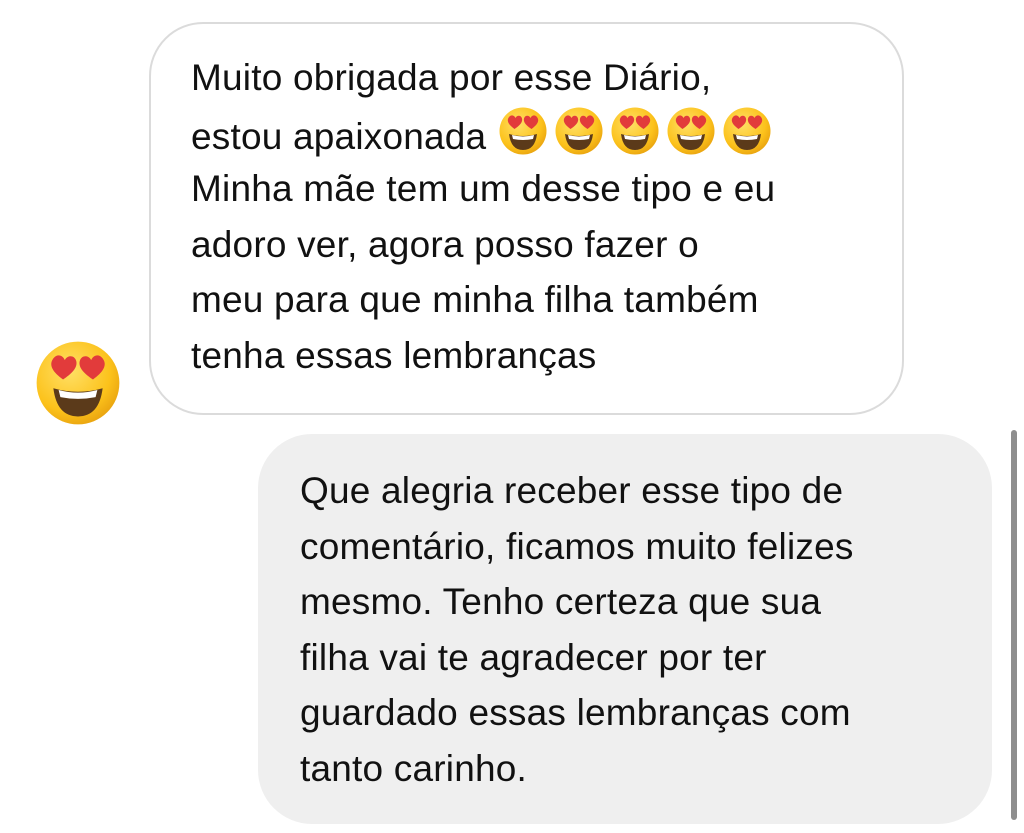 The height and width of the screenshot is (833, 1024). What do you see at coordinates (533, 657) in the screenshot?
I see `outgoing-line-4: filha vai te agradecer por ter` at bounding box center [533, 657].